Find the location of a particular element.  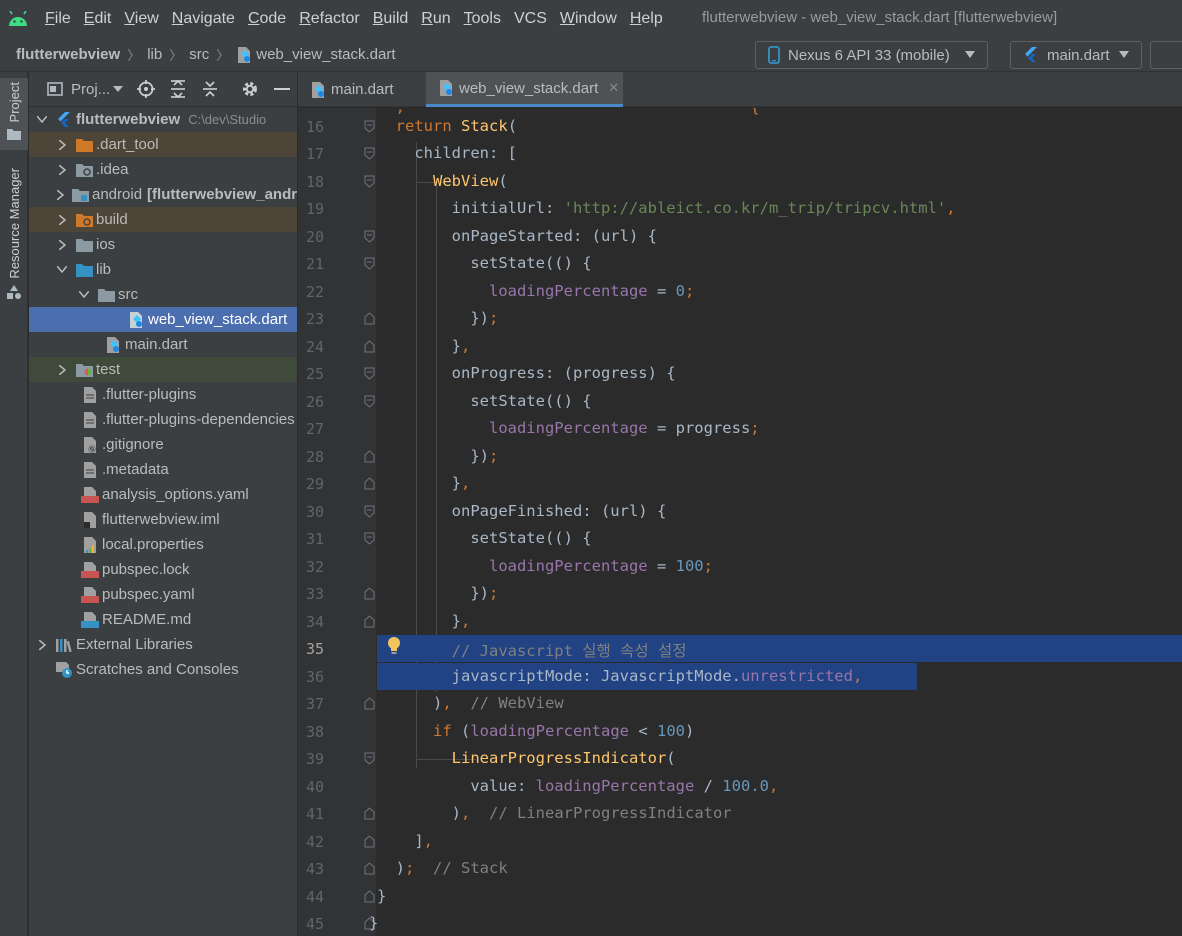

menu-view: View is located at coordinates (141, 19).